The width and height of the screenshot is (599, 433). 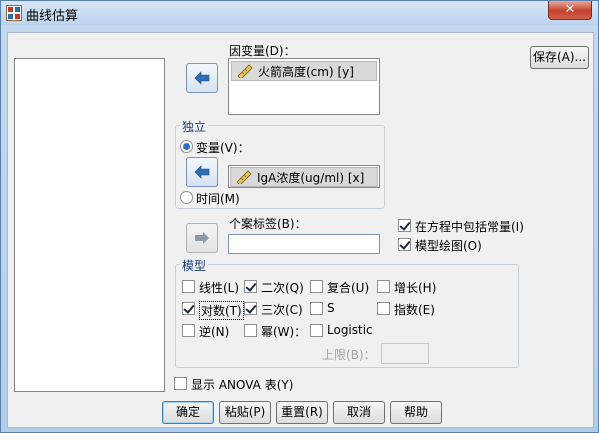 I want to click on model-inverse-checkbox, so click(x=188, y=330).